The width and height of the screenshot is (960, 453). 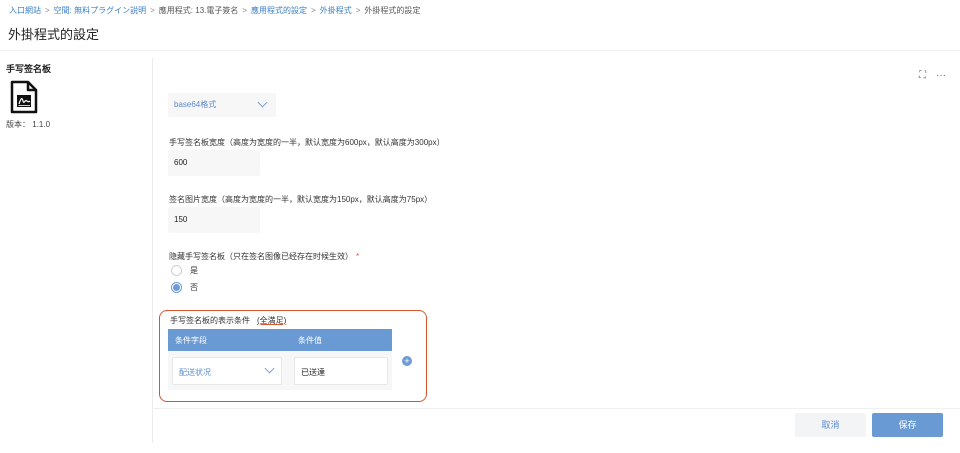 What do you see at coordinates (195, 372) in the screenshot?
I see `condition-field-value: 配送状况` at bounding box center [195, 372].